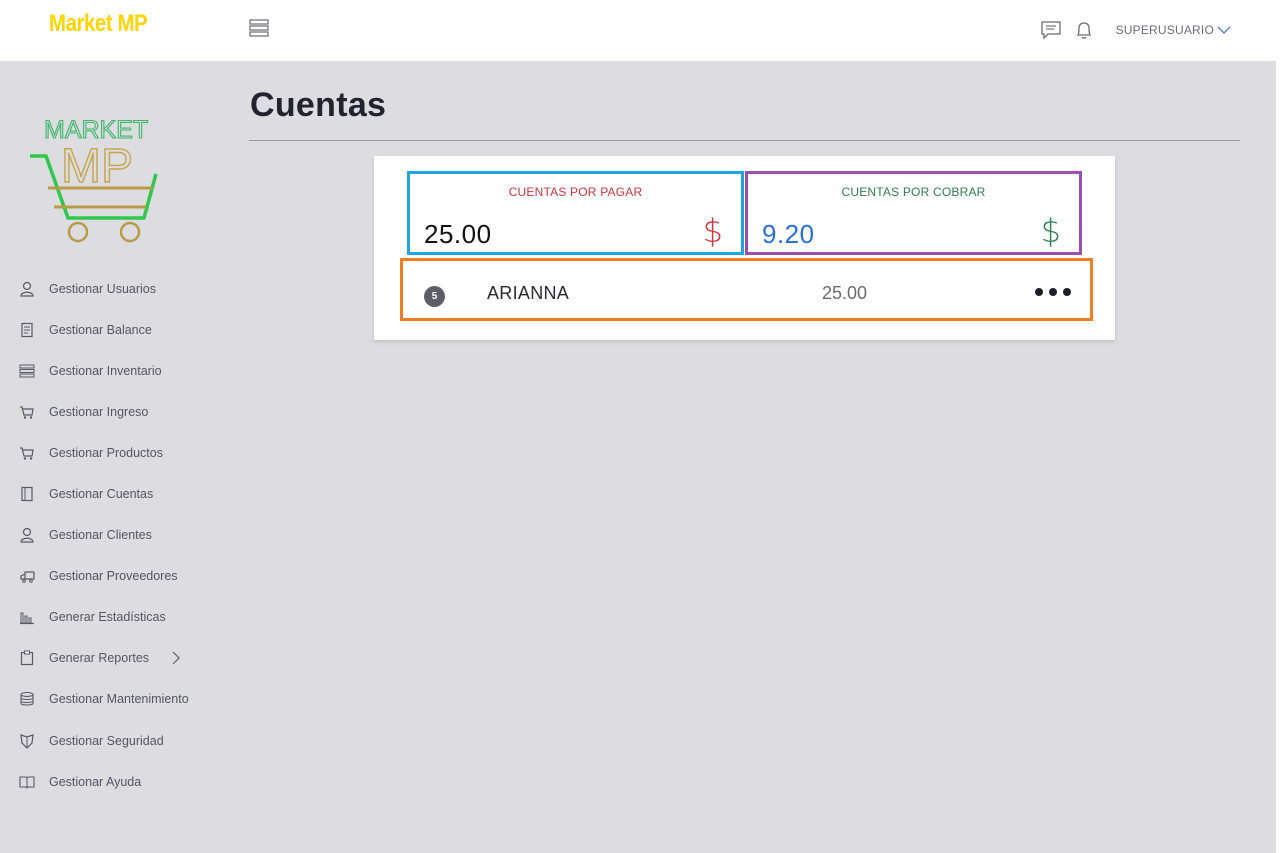 Image resolution: width=1280 pixels, height=853 pixels. Describe the element at coordinates (1164, 30) in the screenshot. I see `user-menu-label: SUPERUSUARIO` at that location.